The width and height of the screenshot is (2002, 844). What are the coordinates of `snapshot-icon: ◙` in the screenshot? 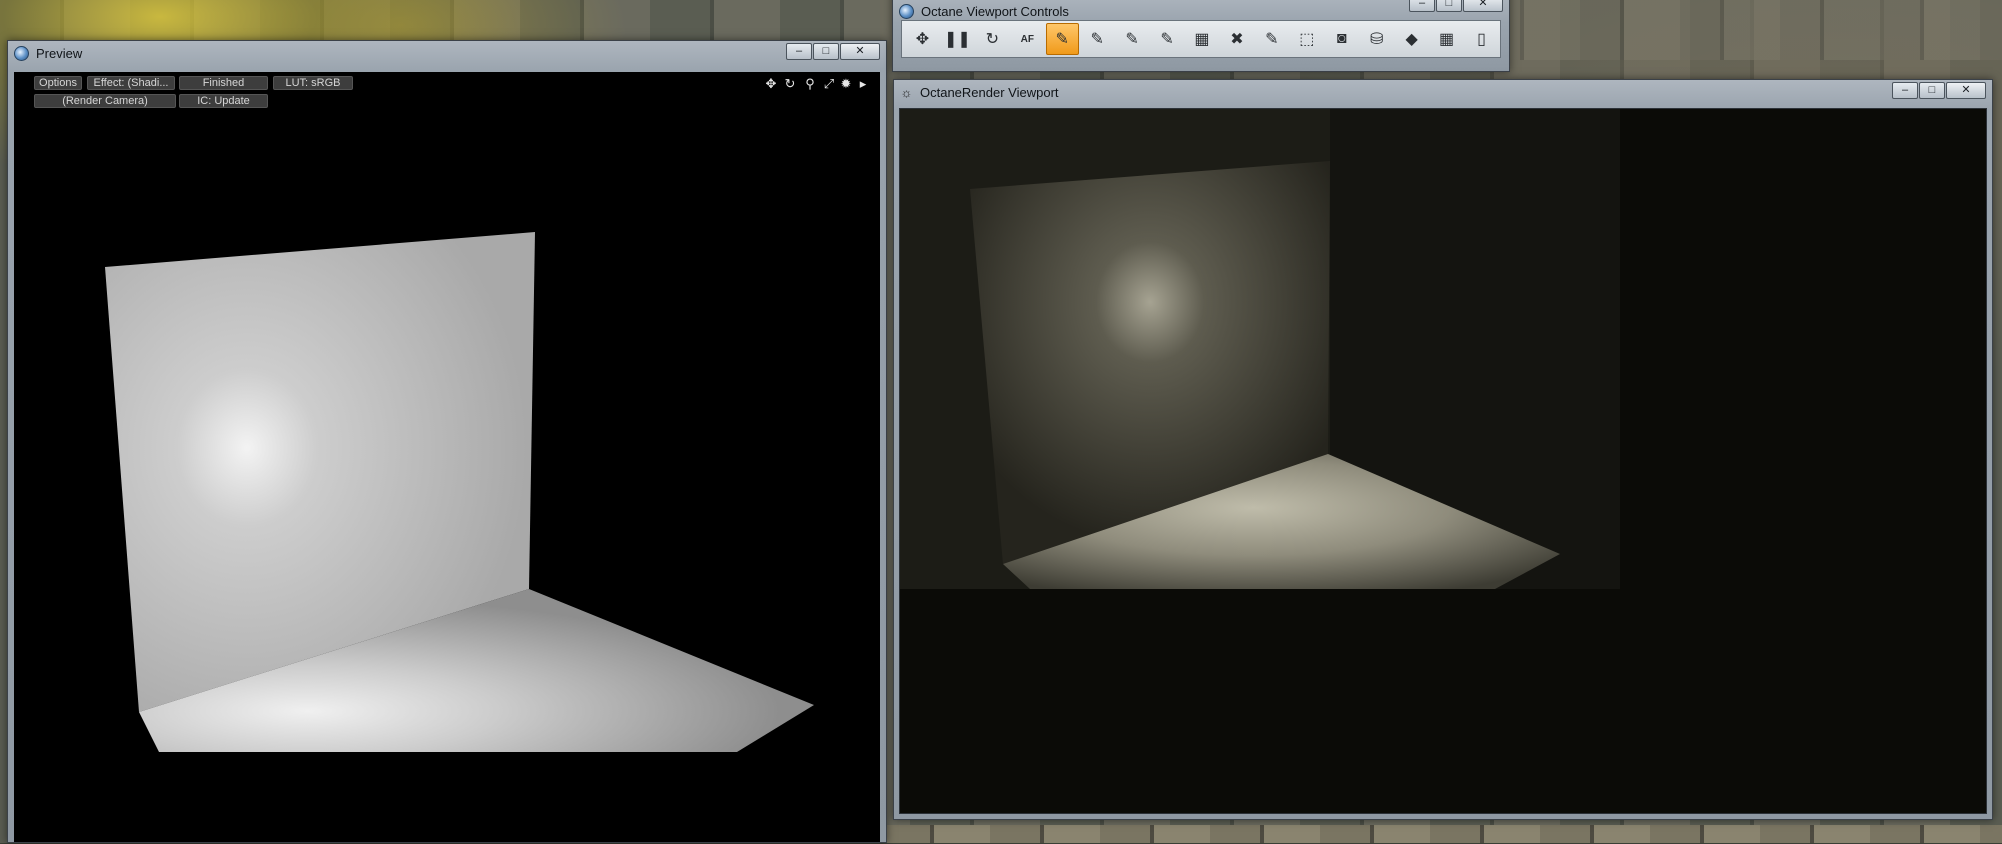 It's located at (1341, 38).